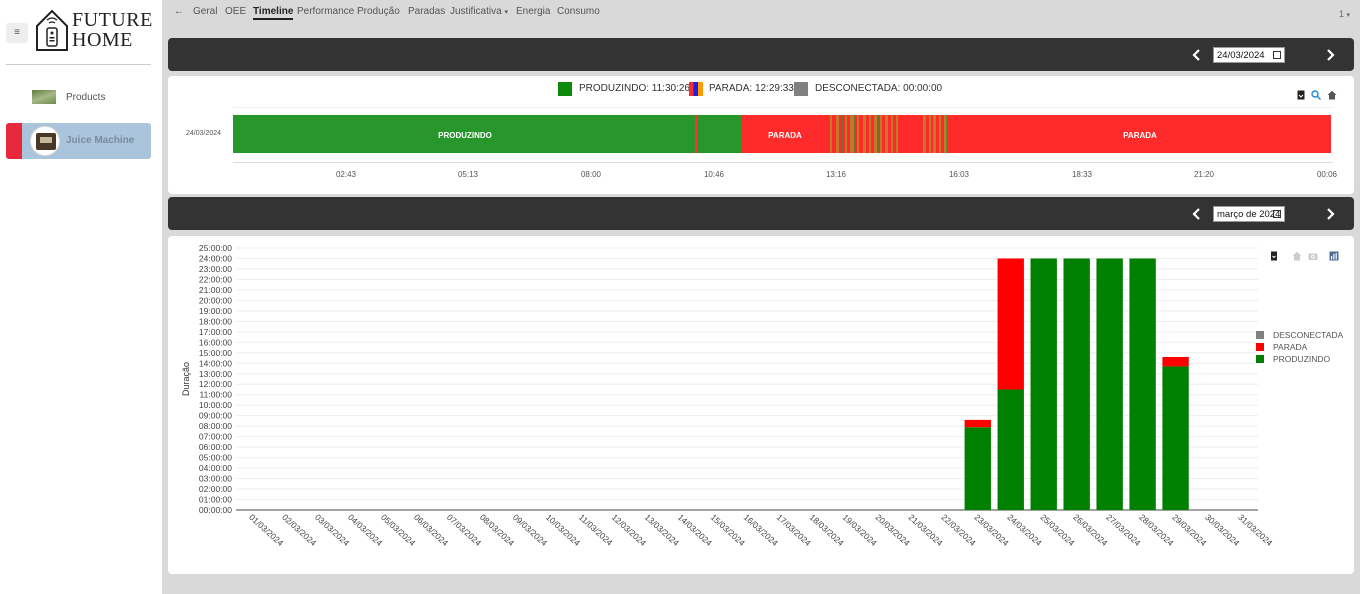 Image resolution: width=1360 pixels, height=594 pixels. I want to click on hamburger-icon: ≡, so click(17, 33).